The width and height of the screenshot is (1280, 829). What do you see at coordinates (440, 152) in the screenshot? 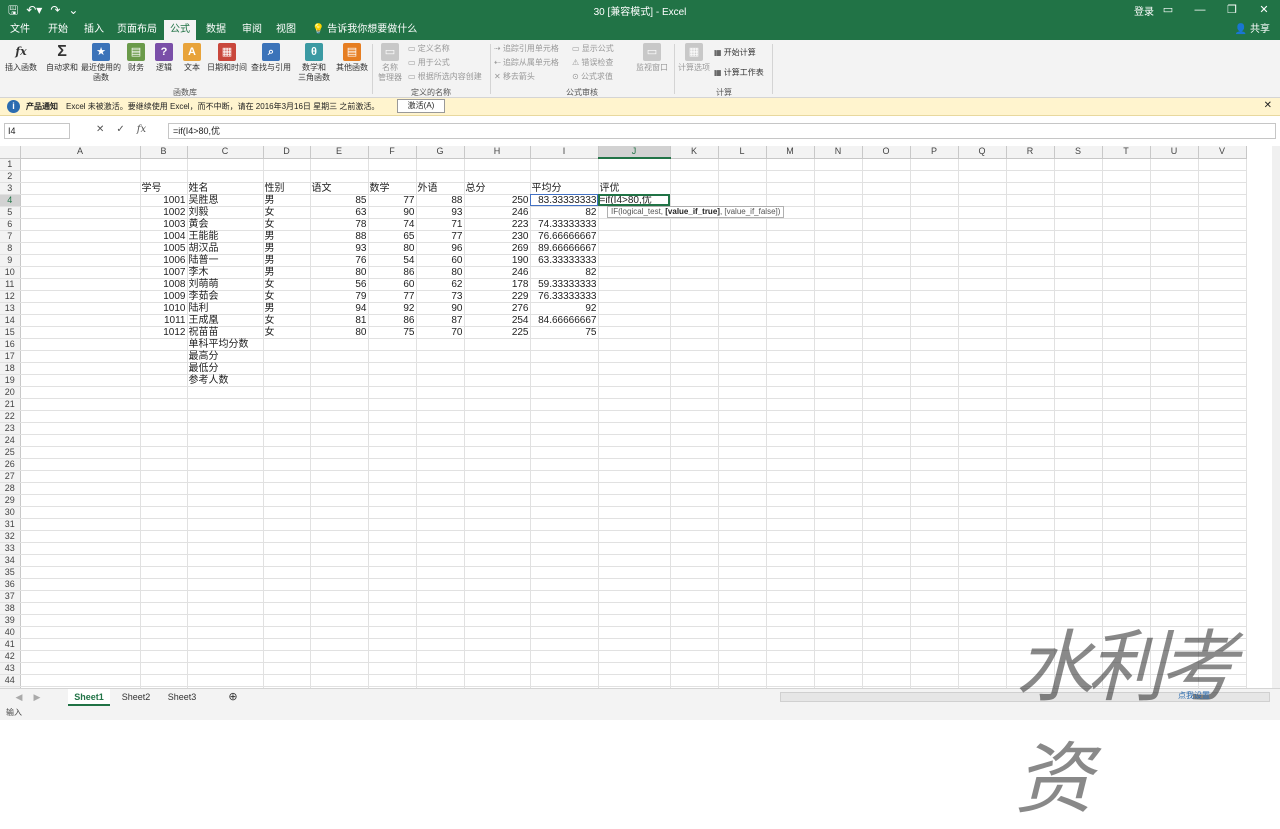
I see `column-header: G` at bounding box center [440, 152].